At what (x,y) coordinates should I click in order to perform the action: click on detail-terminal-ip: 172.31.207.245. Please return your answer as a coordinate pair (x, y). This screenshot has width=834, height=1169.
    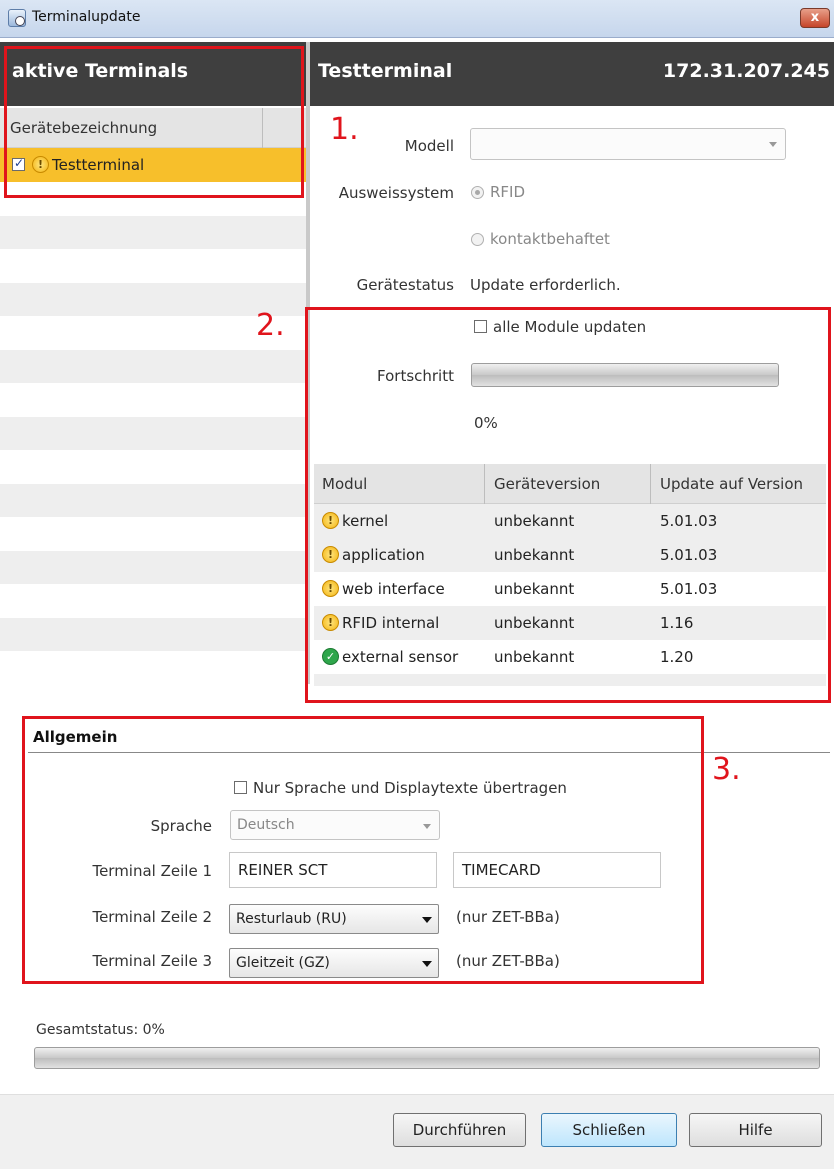
    Looking at the image, I should click on (746, 71).